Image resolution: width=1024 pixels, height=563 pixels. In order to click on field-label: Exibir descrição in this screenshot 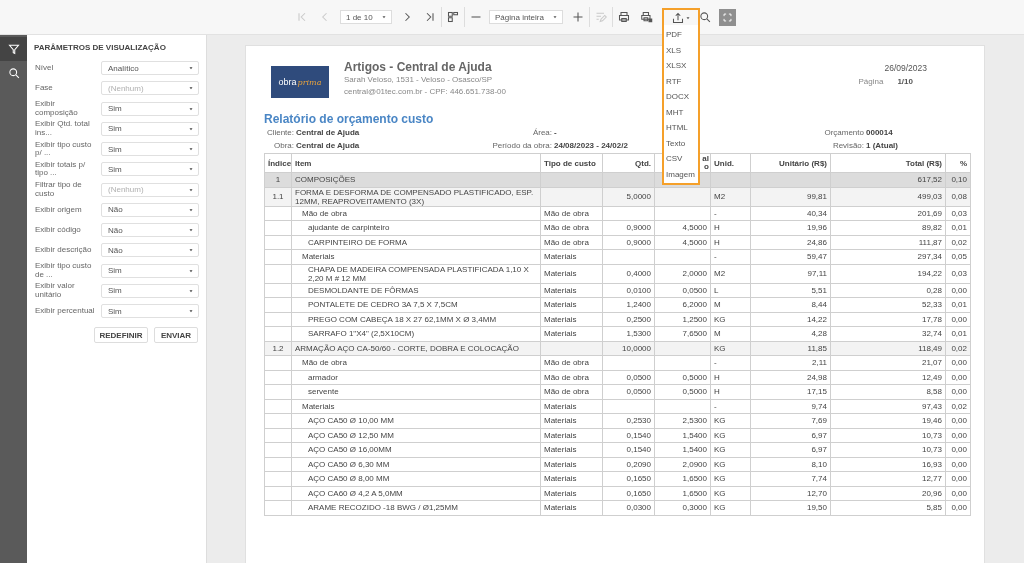, I will do `click(64, 250)`.